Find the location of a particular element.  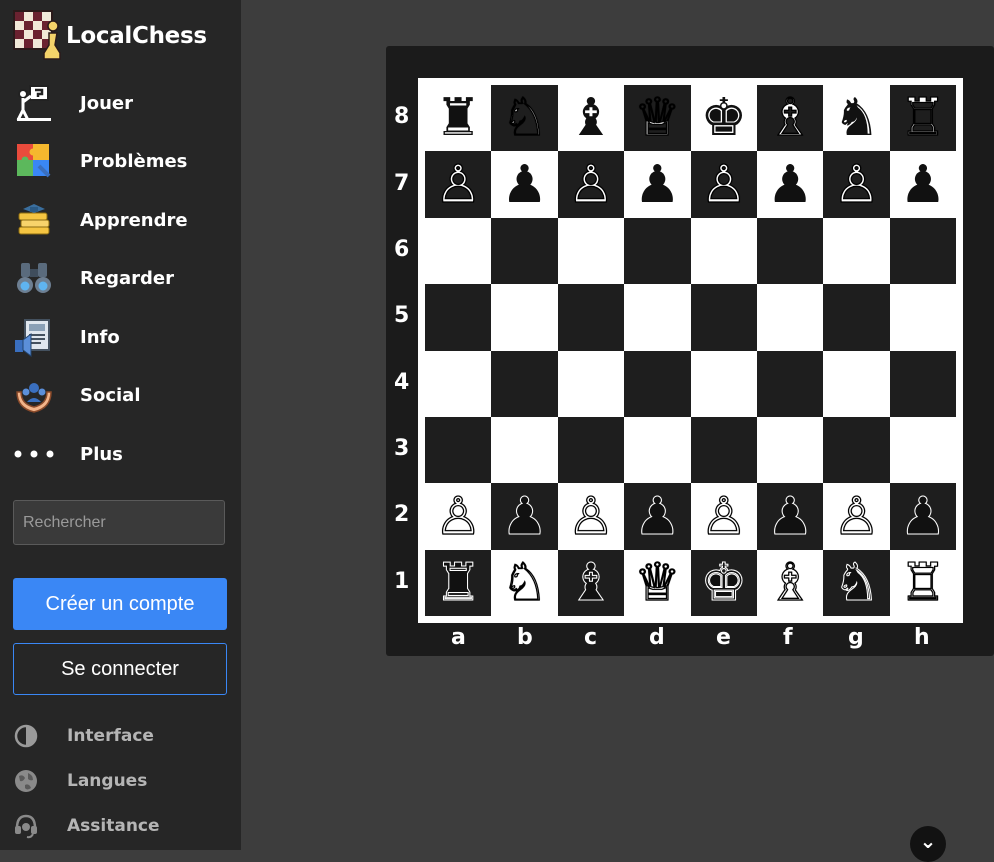

board-square-g3 is located at coordinates (856, 450).